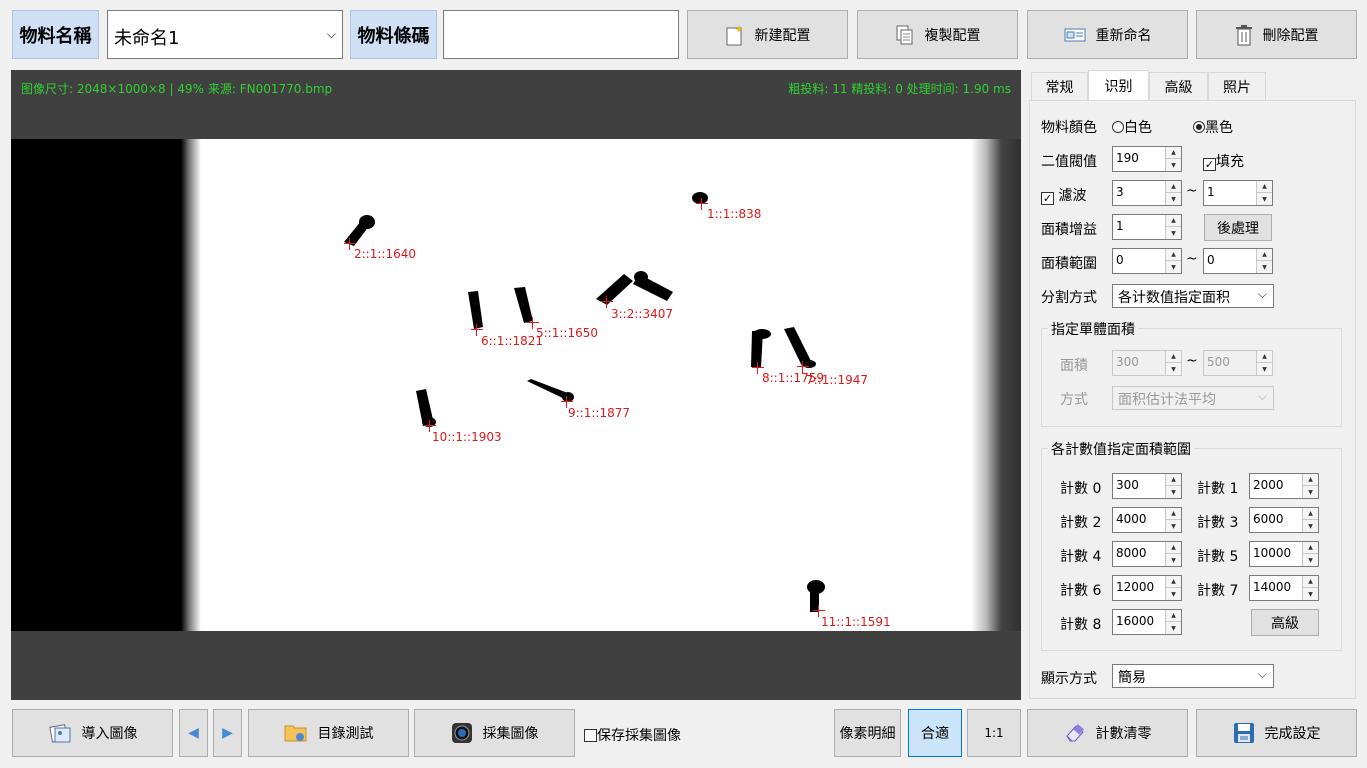  What do you see at coordinates (734, 214) in the screenshot?
I see `blob-label: 1::1::838` at bounding box center [734, 214].